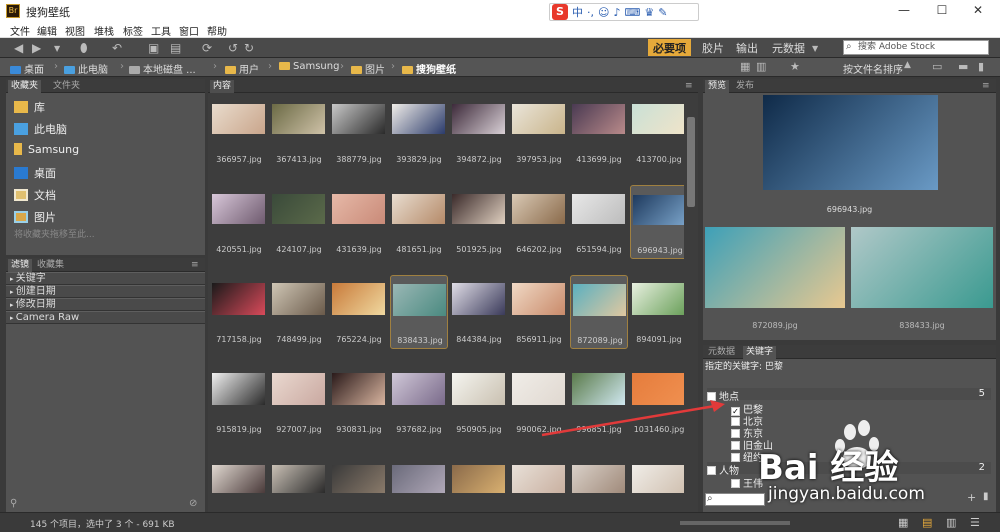 Image resolution: width=1000 pixels, height=532 pixels. Describe the element at coordinates (419, 312) in the screenshot. I see `thumbnail-item: 838433.jpg` at that location.